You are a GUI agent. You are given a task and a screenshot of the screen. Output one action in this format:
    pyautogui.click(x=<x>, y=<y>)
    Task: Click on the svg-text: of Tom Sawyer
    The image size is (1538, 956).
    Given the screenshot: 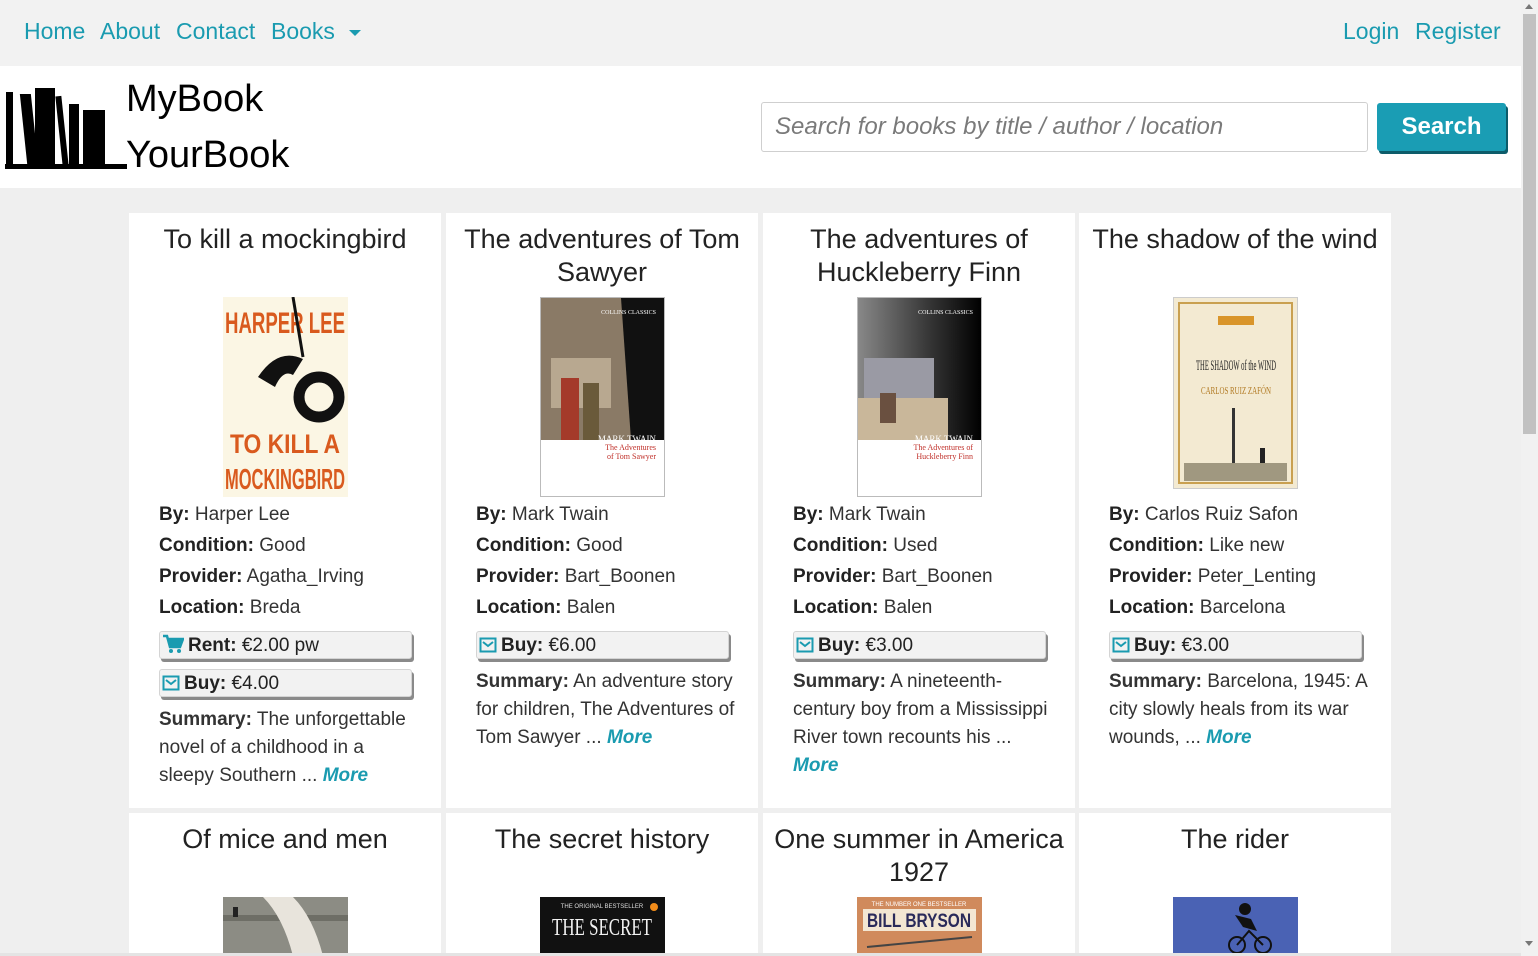 What is the action you would take?
    pyautogui.click(x=631, y=456)
    